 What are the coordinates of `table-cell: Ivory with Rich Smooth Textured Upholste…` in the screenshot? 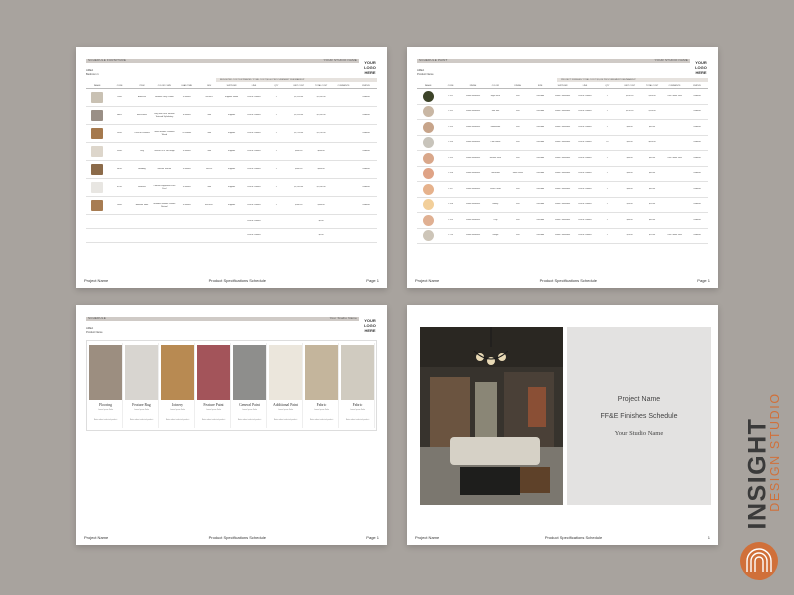 It's located at (164, 115).